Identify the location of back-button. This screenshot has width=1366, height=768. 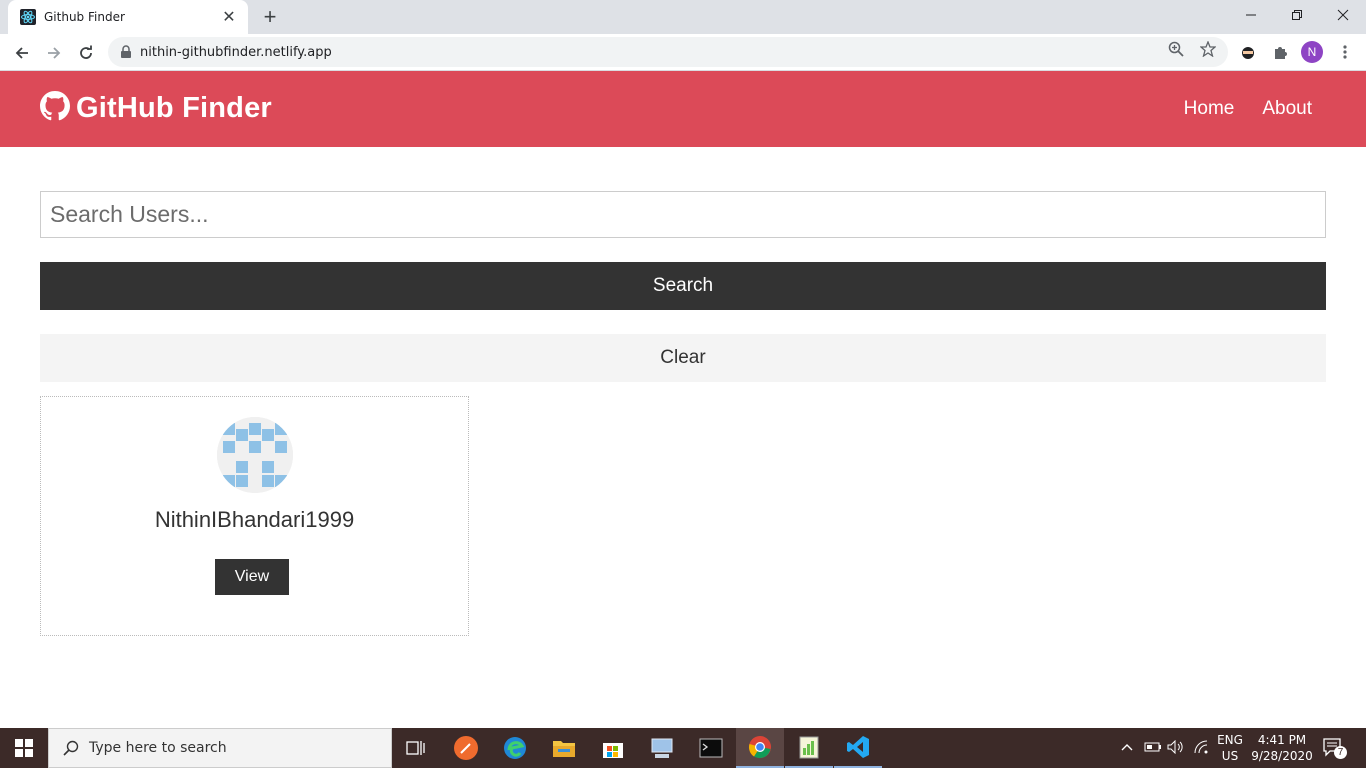
(22, 53).